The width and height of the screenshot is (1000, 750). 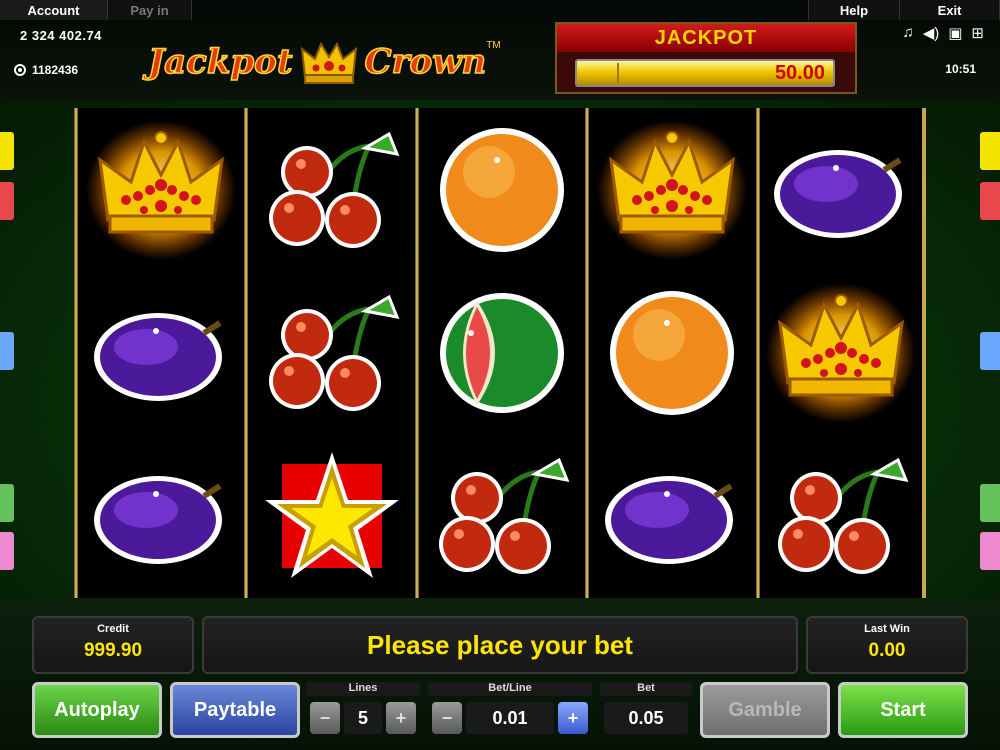 What do you see at coordinates (220, 62) in the screenshot?
I see `logo-word-jackpot: Jackpot` at bounding box center [220, 62].